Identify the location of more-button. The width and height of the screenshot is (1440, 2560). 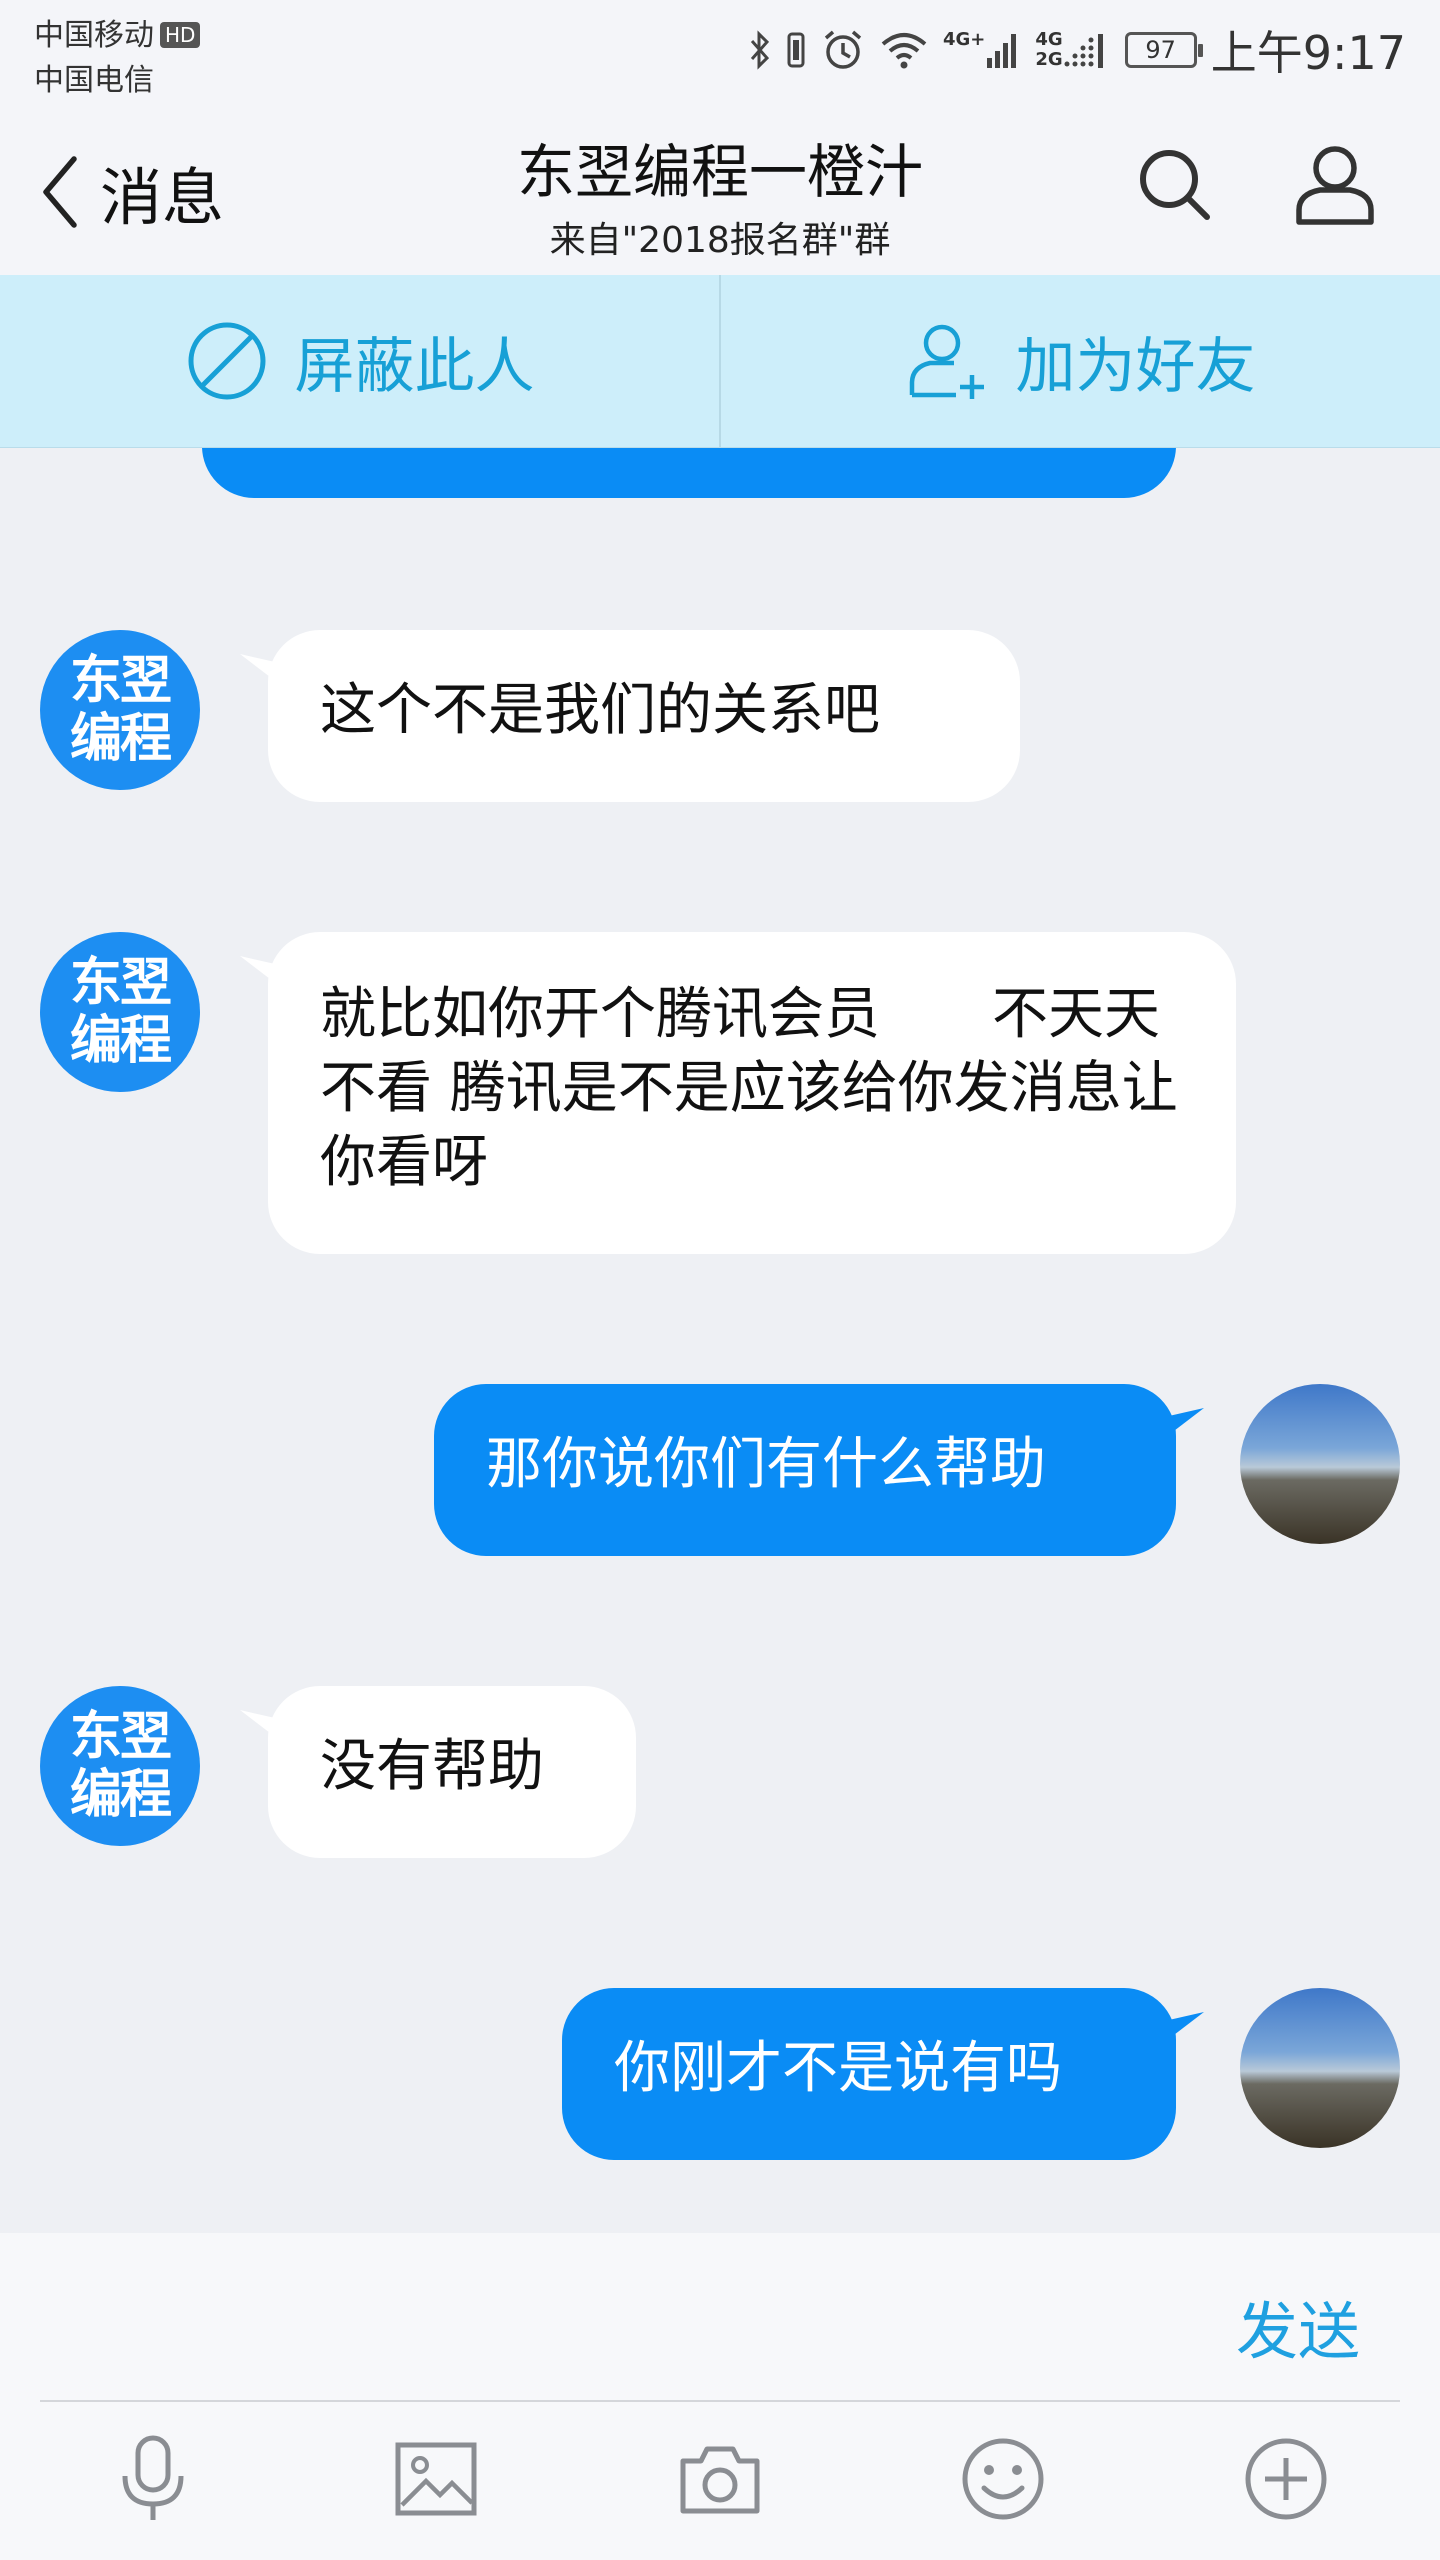
(1286, 2479).